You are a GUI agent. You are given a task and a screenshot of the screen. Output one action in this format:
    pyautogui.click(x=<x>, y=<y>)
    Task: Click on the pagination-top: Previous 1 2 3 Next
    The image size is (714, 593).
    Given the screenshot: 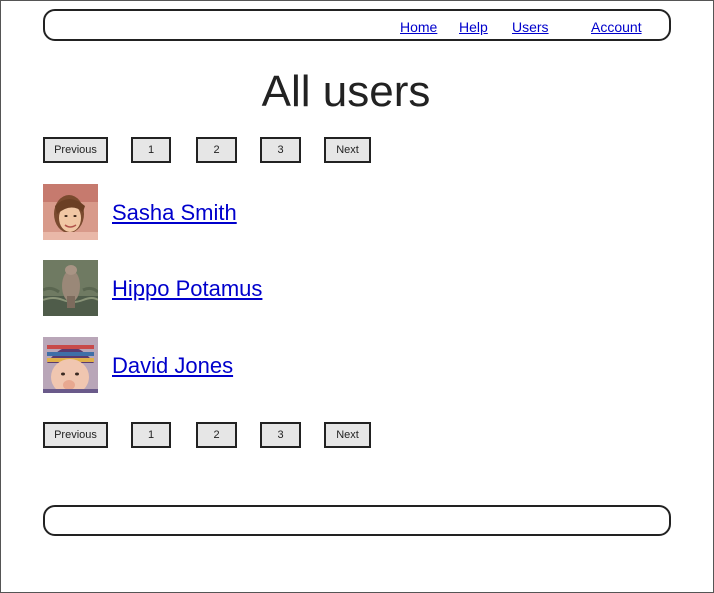 What is the action you would take?
    pyautogui.click(x=213, y=150)
    